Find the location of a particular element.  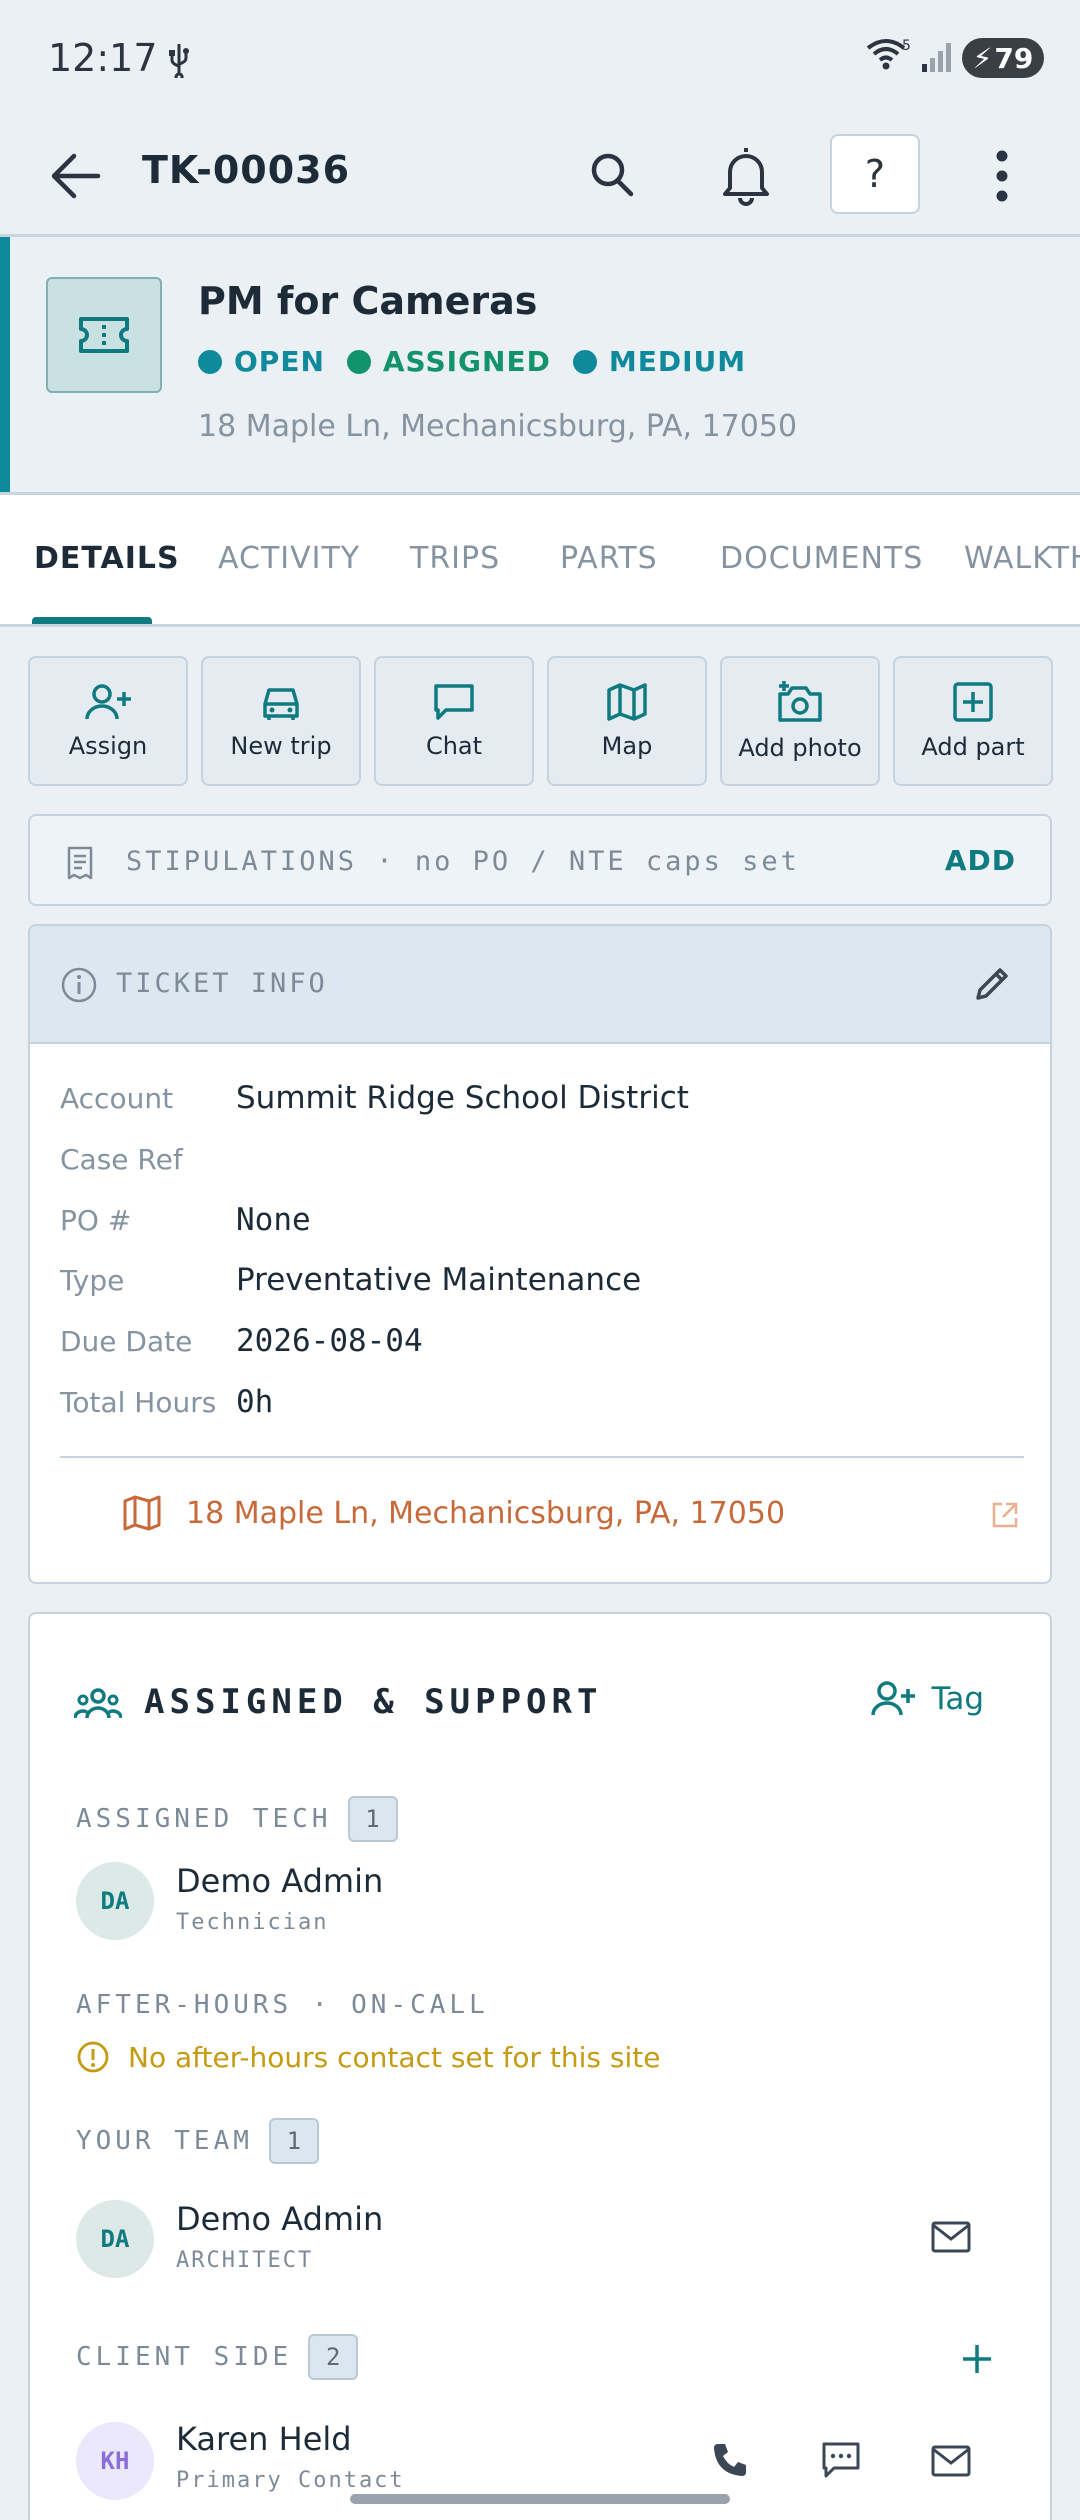

stipulations-text: STIPULATIONS · no PO / NTE caps set is located at coordinates (463, 861).